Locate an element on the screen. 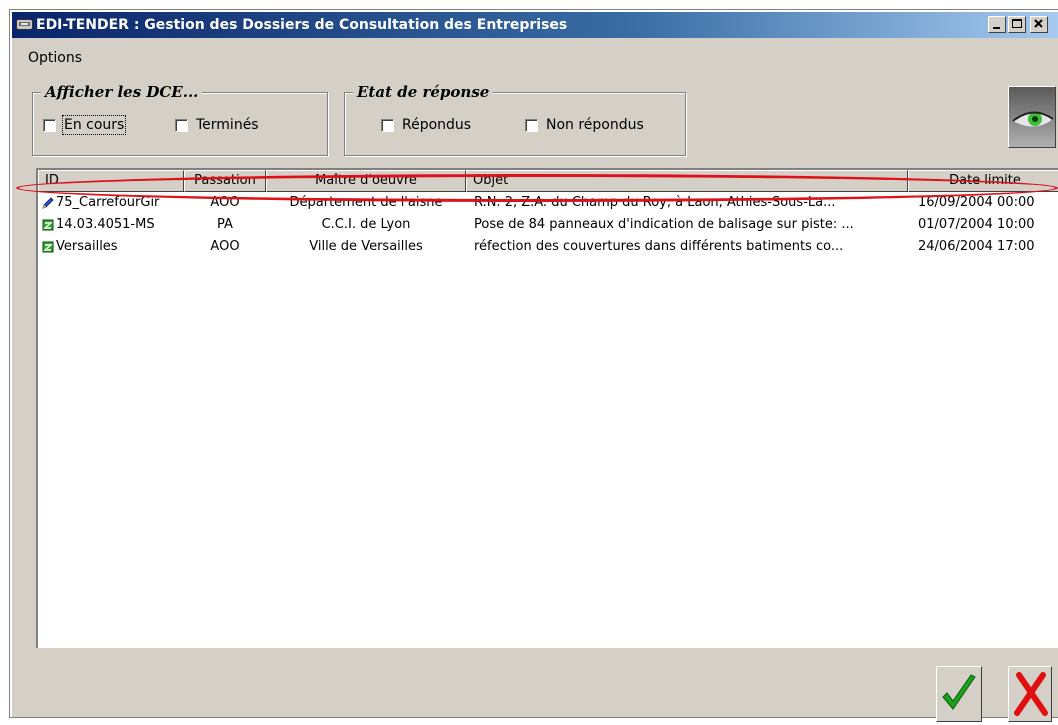 The image size is (1058, 725). termines-label: Terminés is located at coordinates (227, 125).